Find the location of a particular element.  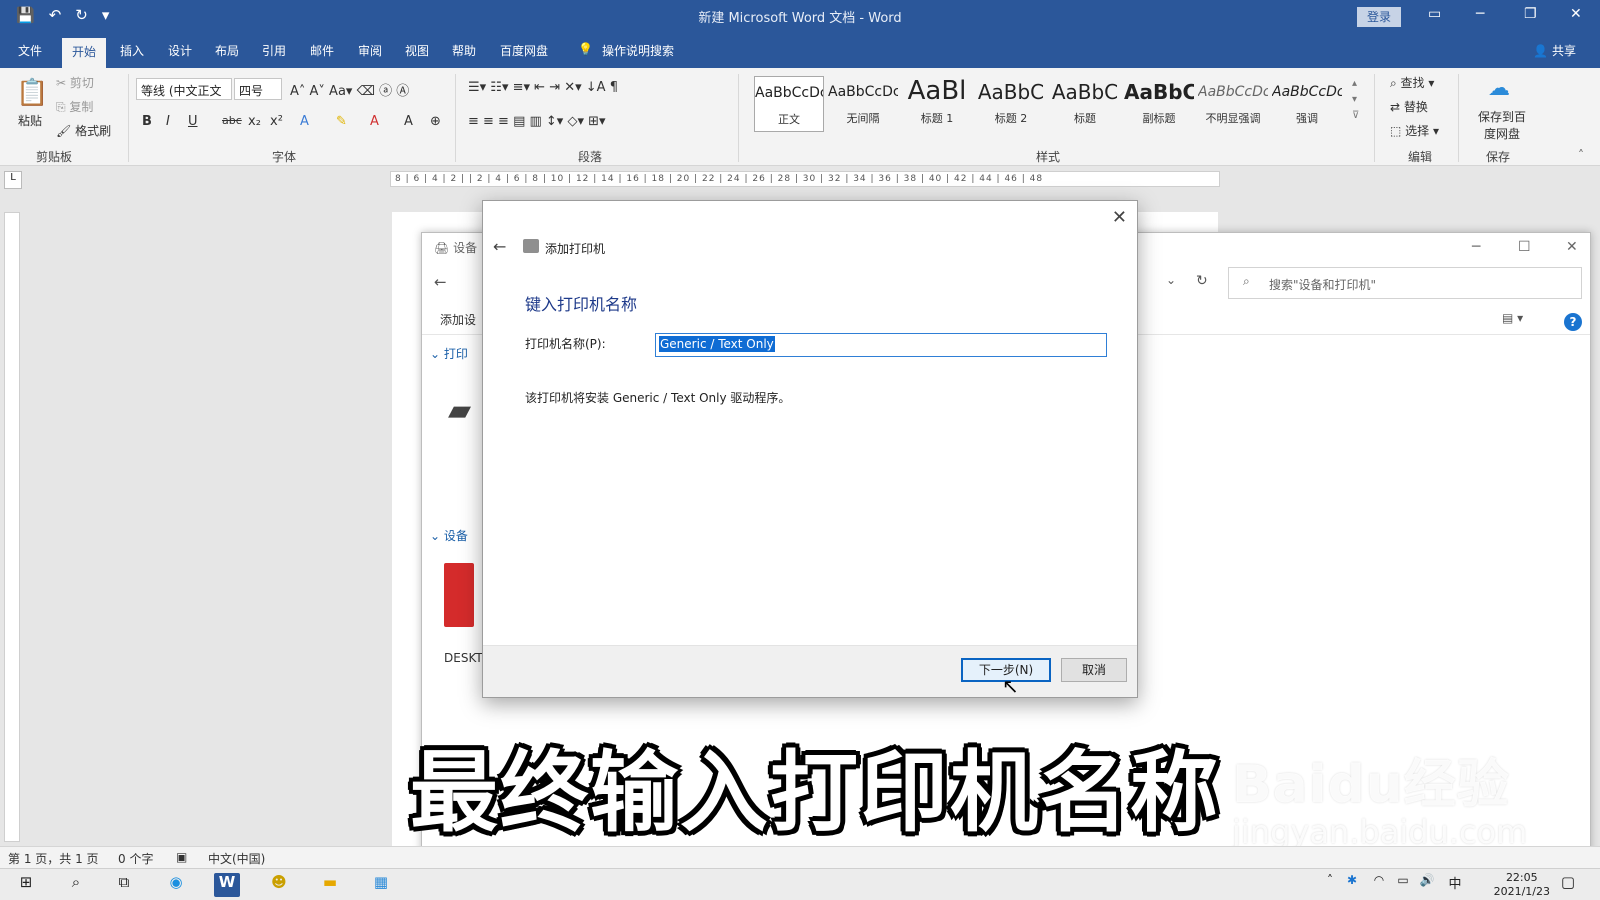

font-grow-shrink-icons: A˄ A˅ Aa▾ ⌫ ⓐ Ⓐ is located at coordinates (349, 89).